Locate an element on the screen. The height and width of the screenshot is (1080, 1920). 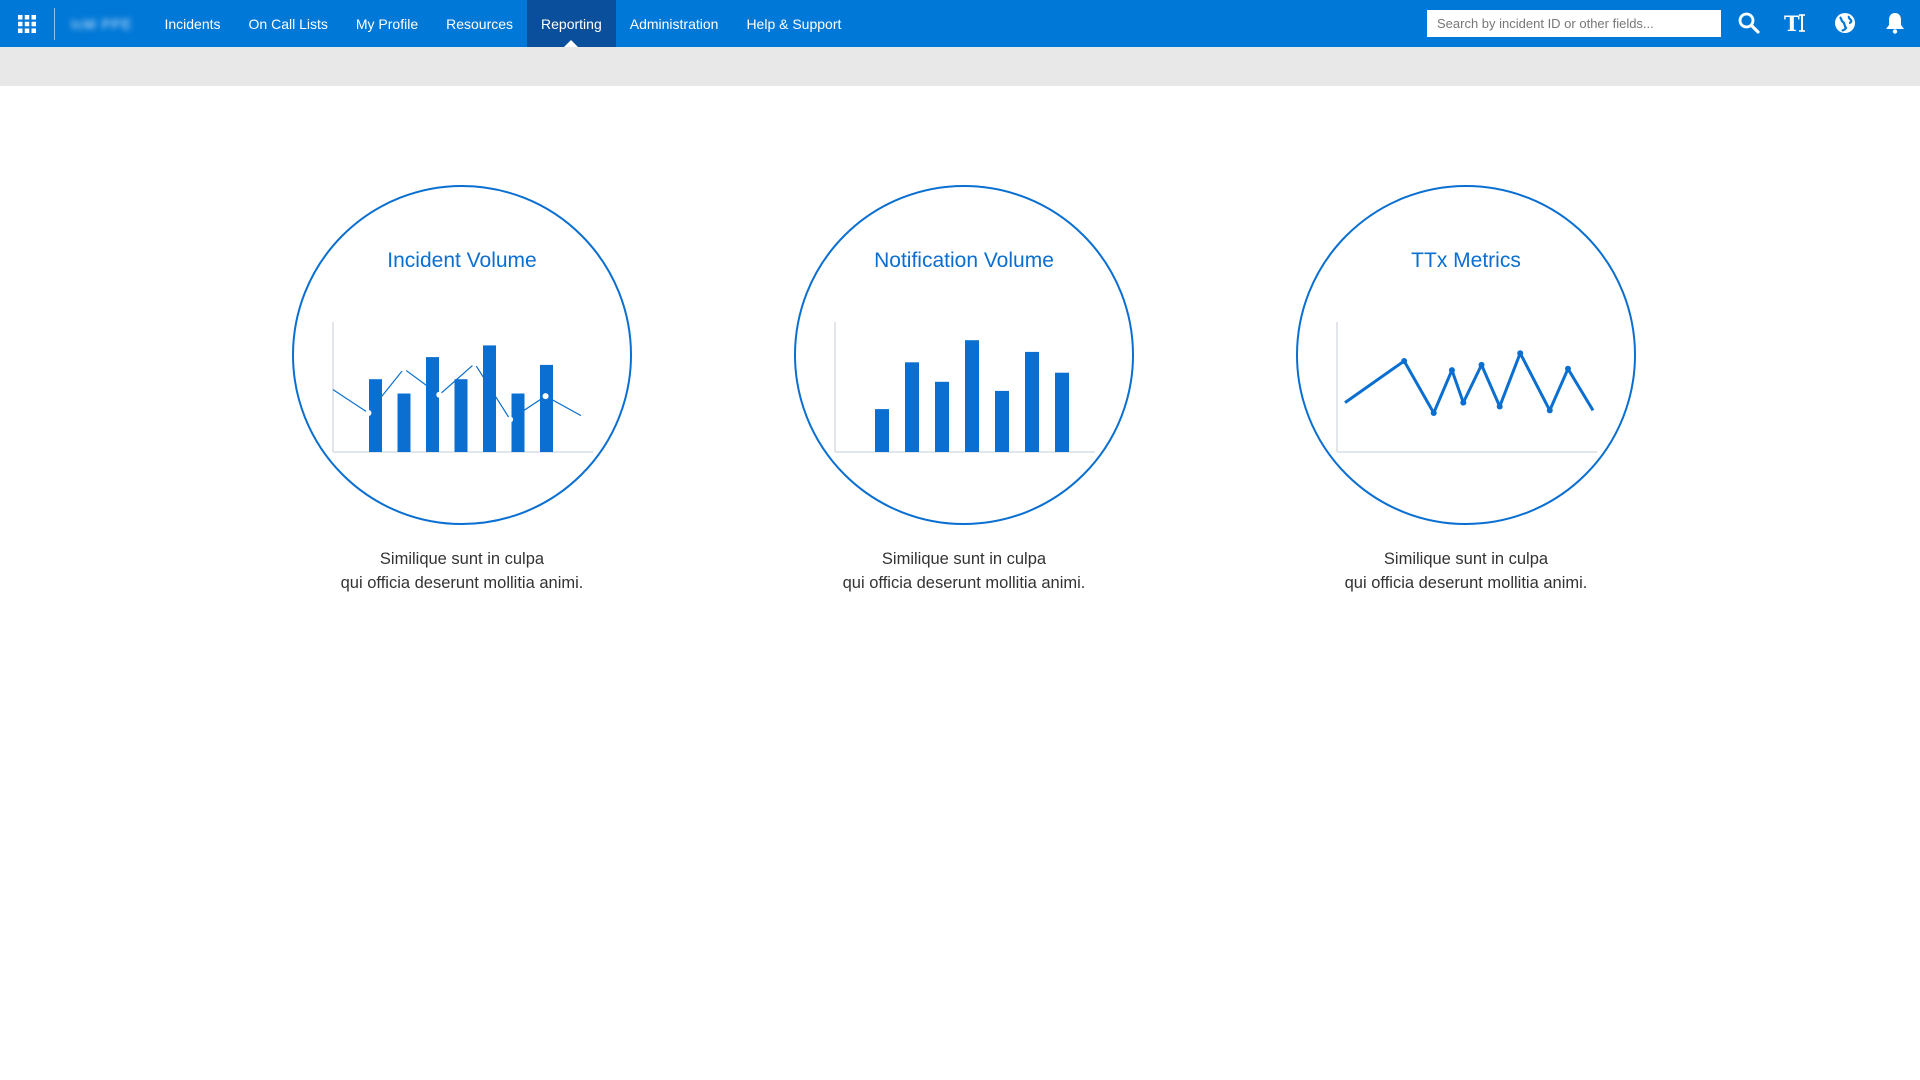
search-icon is located at coordinates (1749, 23).